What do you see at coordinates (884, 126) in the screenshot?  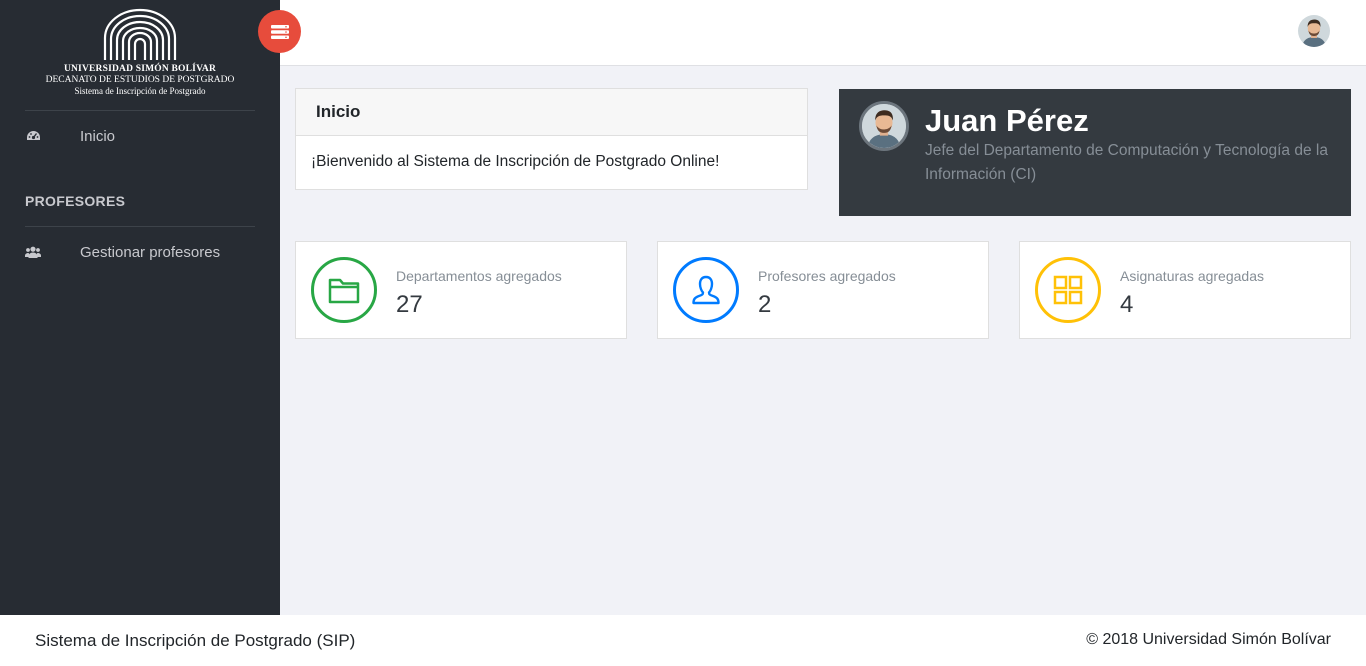 I see `profile-avatar` at bounding box center [884, 126].